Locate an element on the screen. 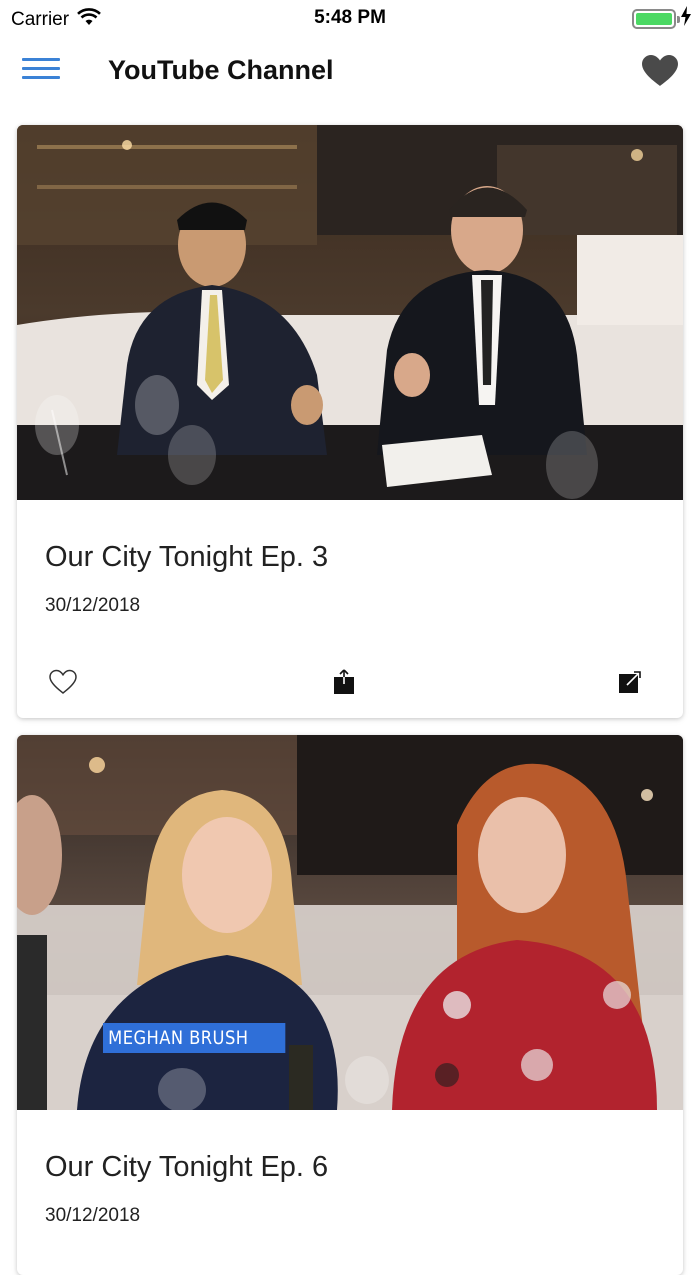 This screenshot has width=700, height=1275. favorites-heart-icon is located at coordinates (660, 72).